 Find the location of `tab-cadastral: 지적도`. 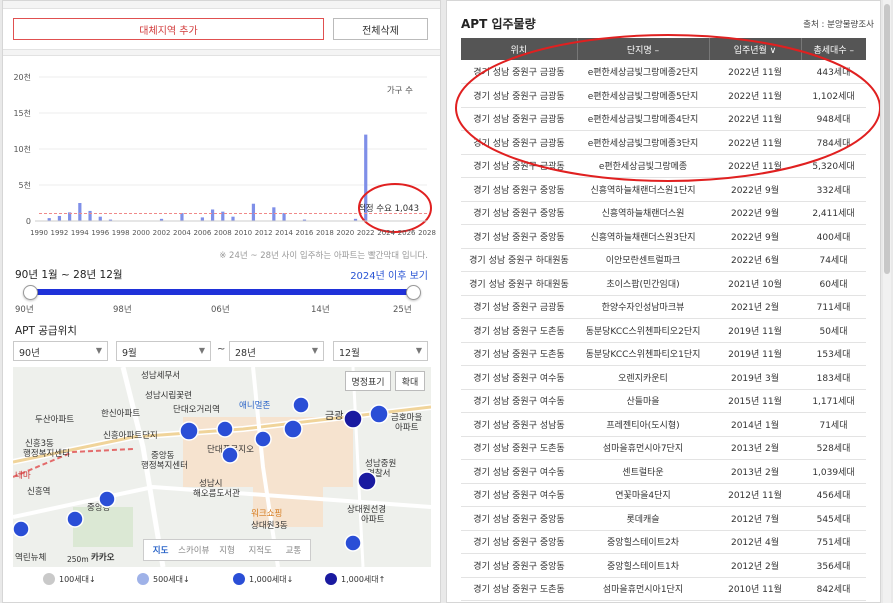

tab-cadastral: 지적도 is located at coordinates (260, 550).